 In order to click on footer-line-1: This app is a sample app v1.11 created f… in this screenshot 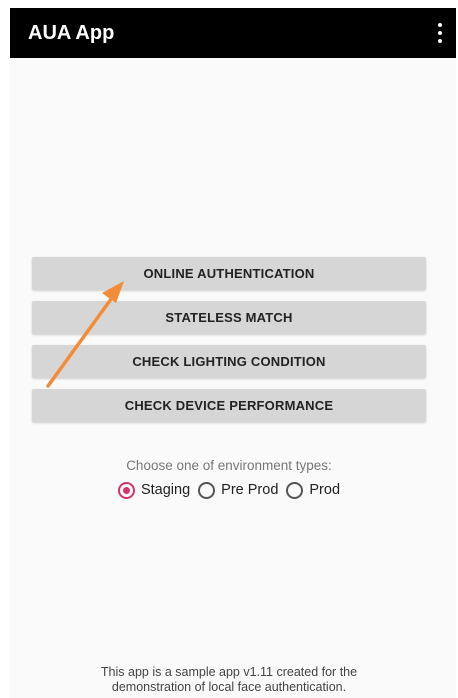, I will do `click(229, 672)`.